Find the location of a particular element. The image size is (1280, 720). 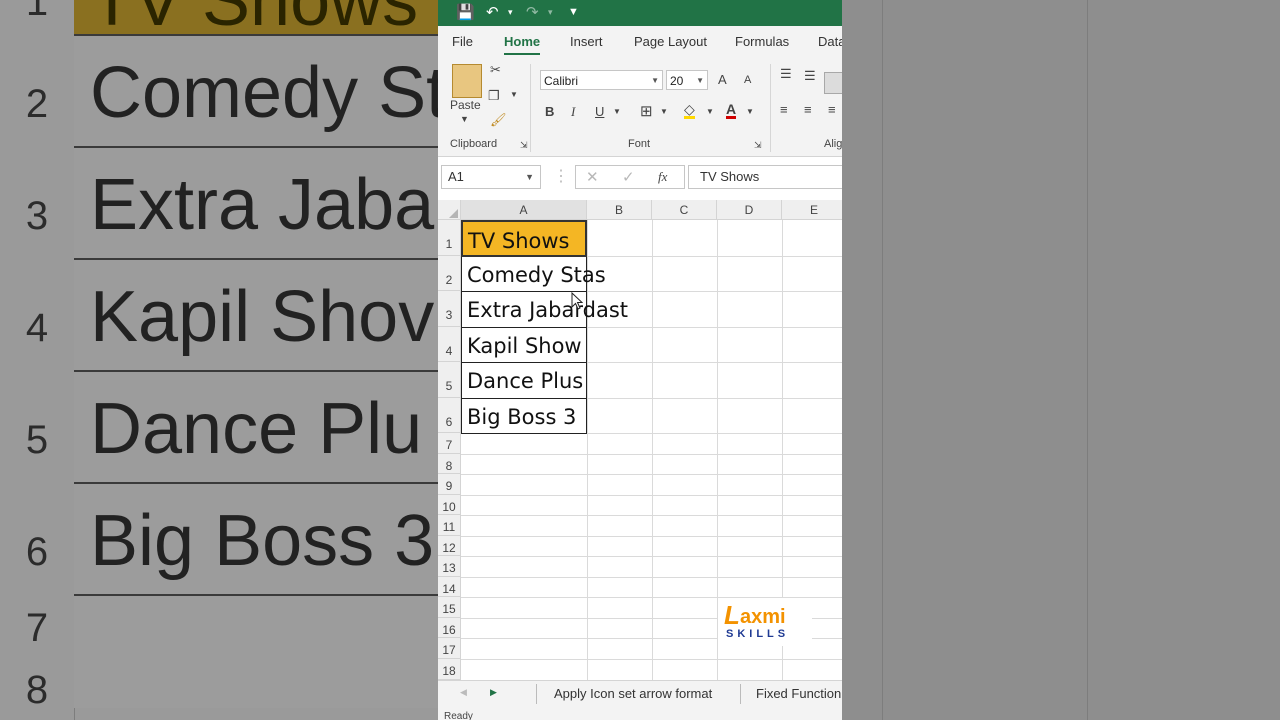

tab-file: File is located at coordinates (462, 41).